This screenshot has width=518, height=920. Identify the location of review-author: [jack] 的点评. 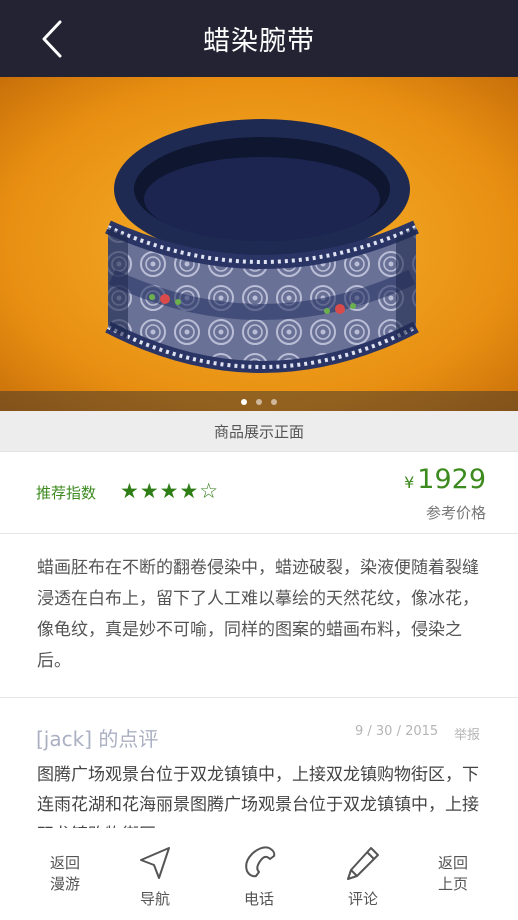
(97, 739).